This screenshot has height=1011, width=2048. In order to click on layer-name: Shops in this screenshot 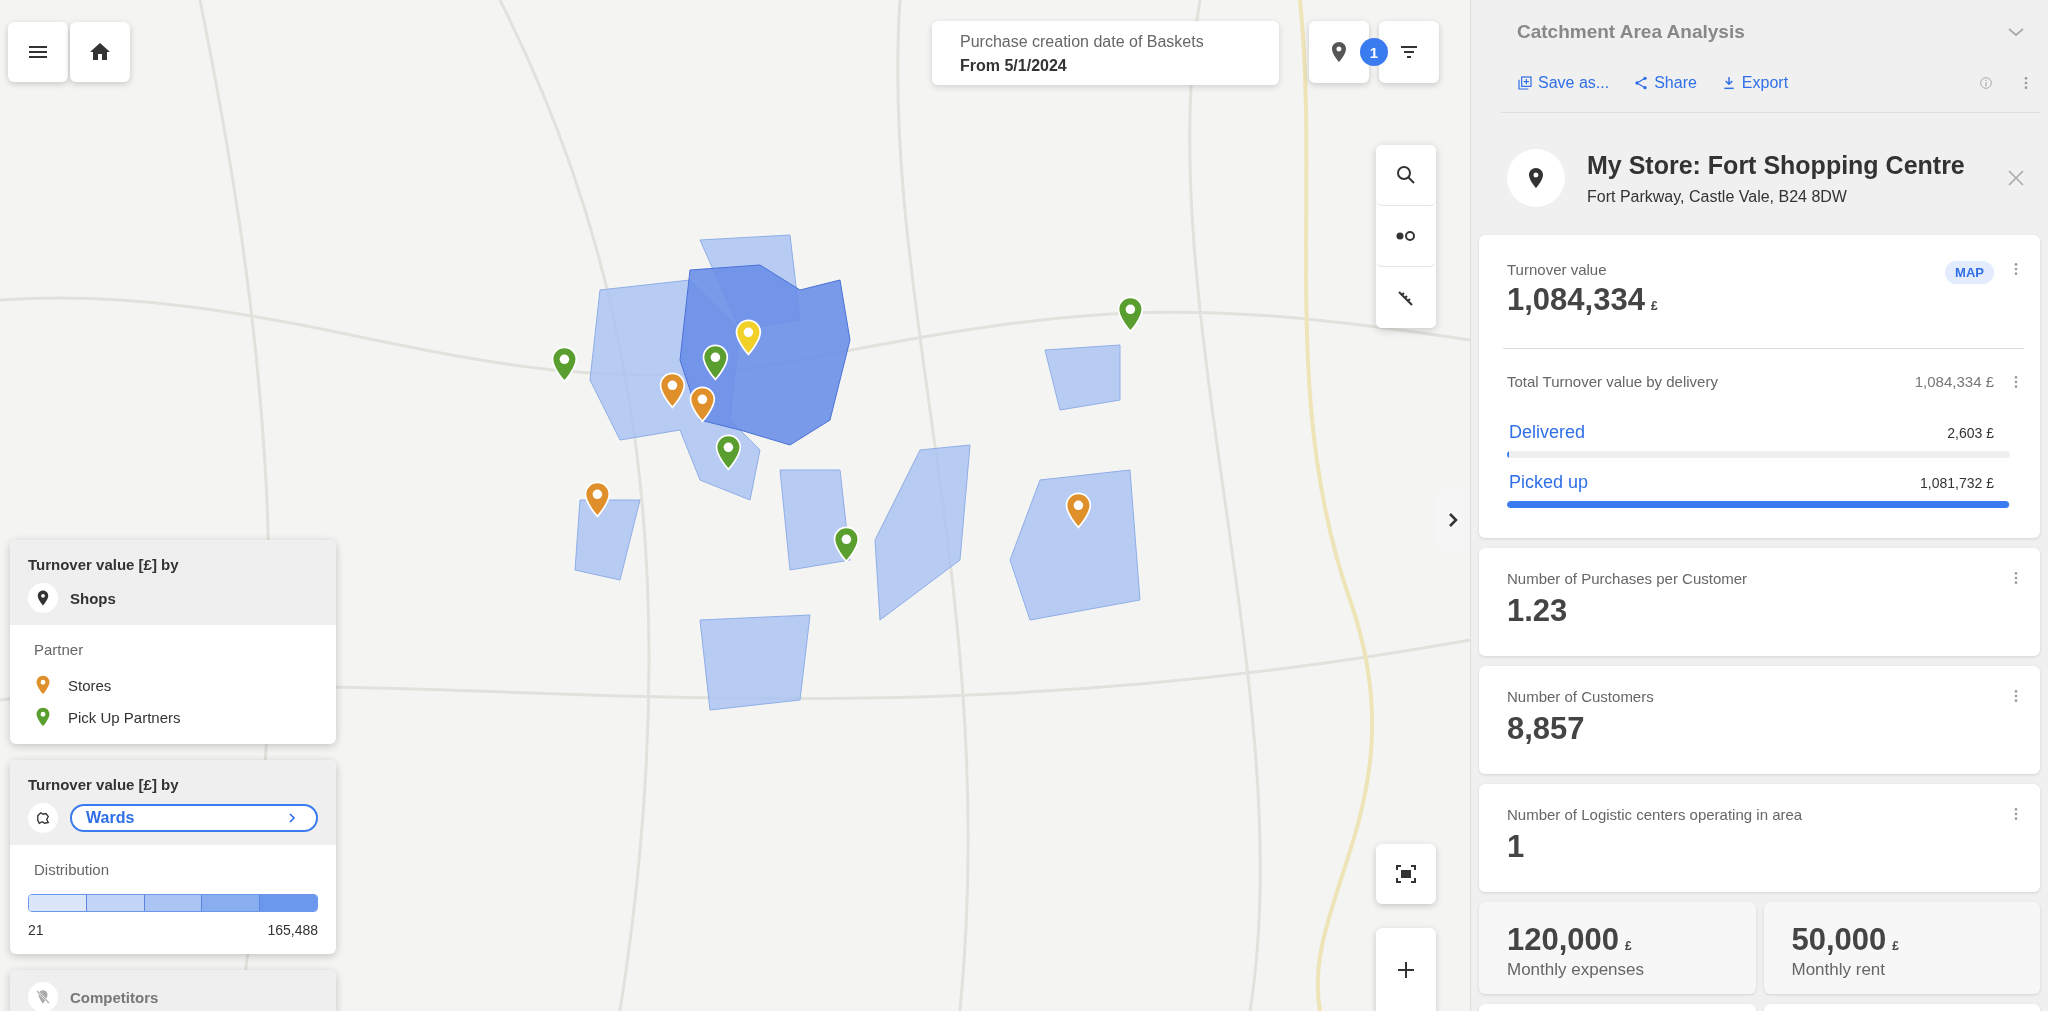, I will do `click(93, 598)`.